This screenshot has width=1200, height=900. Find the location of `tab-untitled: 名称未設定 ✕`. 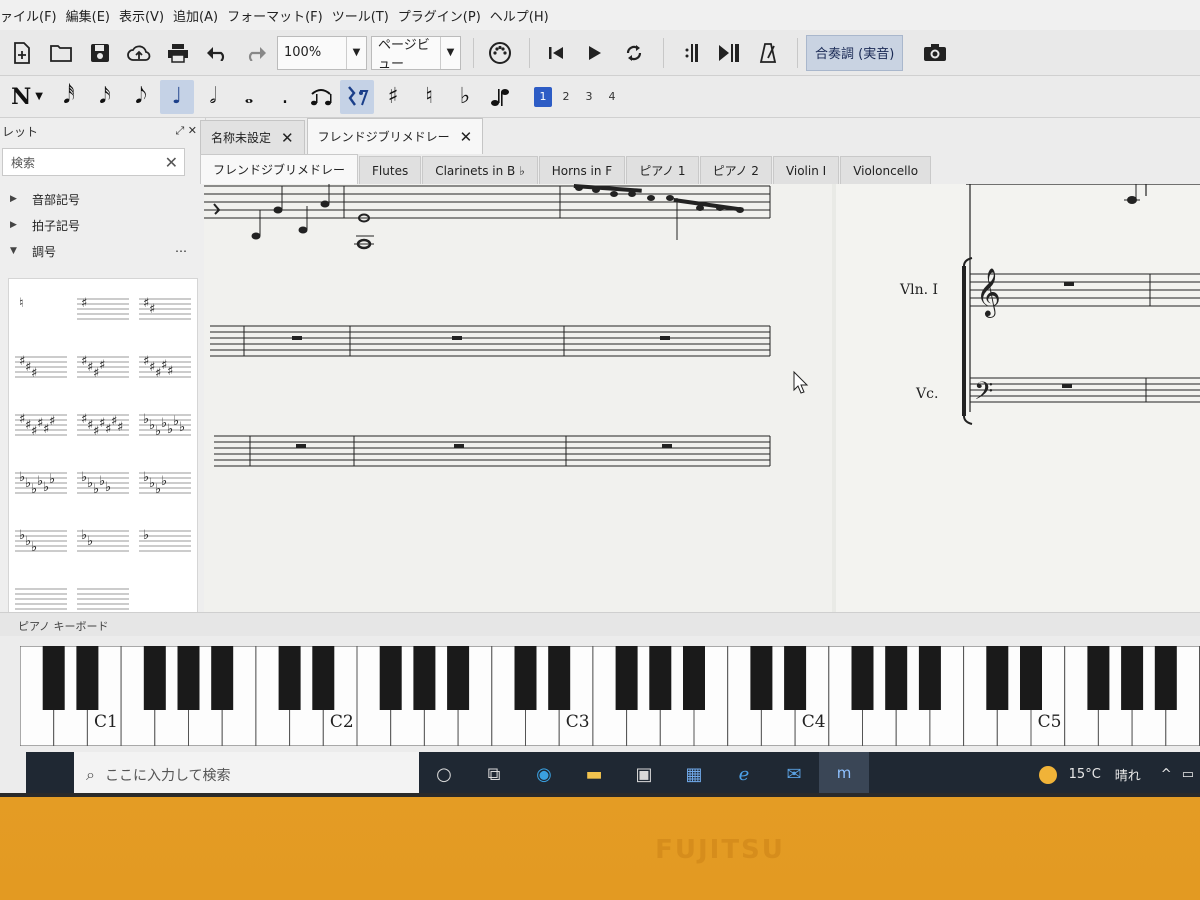

tab-untitled: 名称未設定 ✕ is located at coordinates (252, 137).